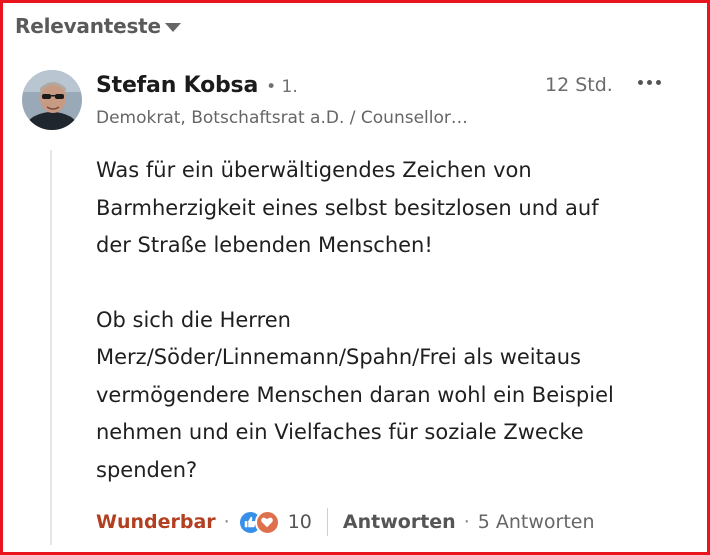 The image size is (710, 555). I want to click on author-name: Stefan Kobsa, so click(177, 85).